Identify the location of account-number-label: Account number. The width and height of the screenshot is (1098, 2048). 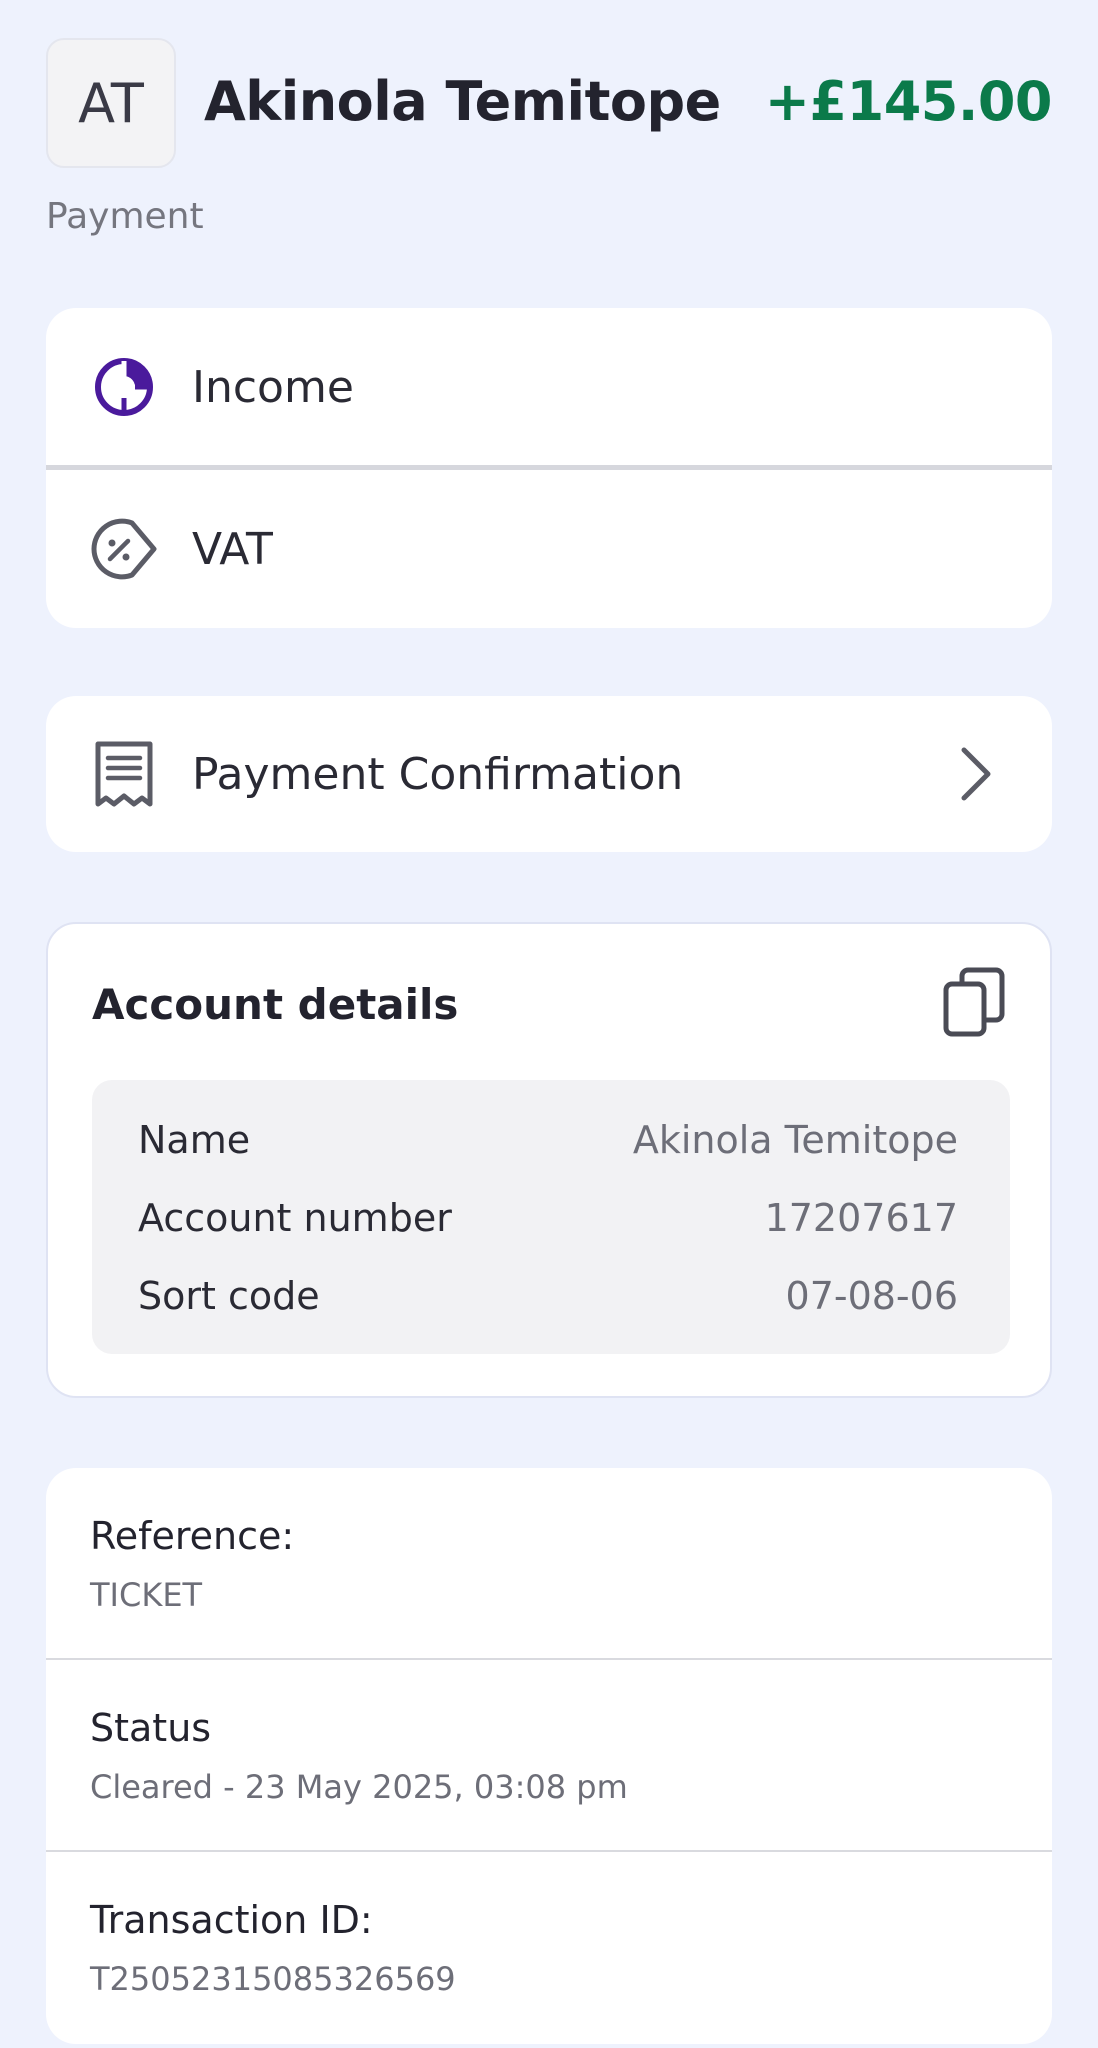
(295, 1218).